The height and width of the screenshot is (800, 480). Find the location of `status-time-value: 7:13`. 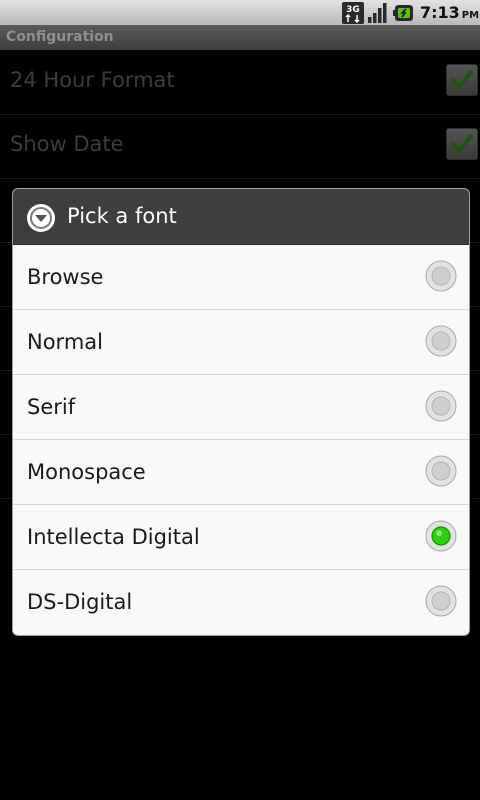

status-time-value: 7:13 is located at coordinates (440, 12).